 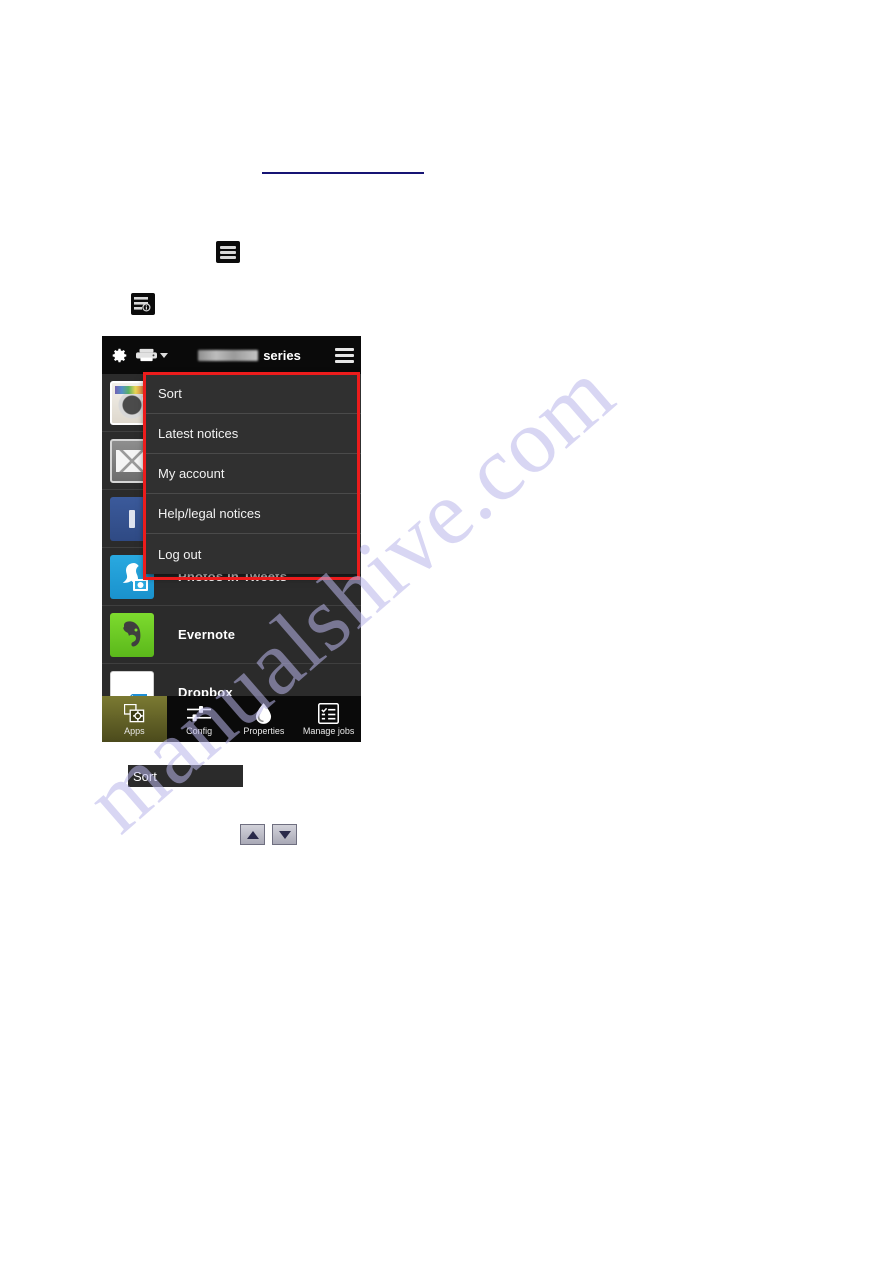 I want to click on tab-apps: Apps, so click(x=134, y=719).